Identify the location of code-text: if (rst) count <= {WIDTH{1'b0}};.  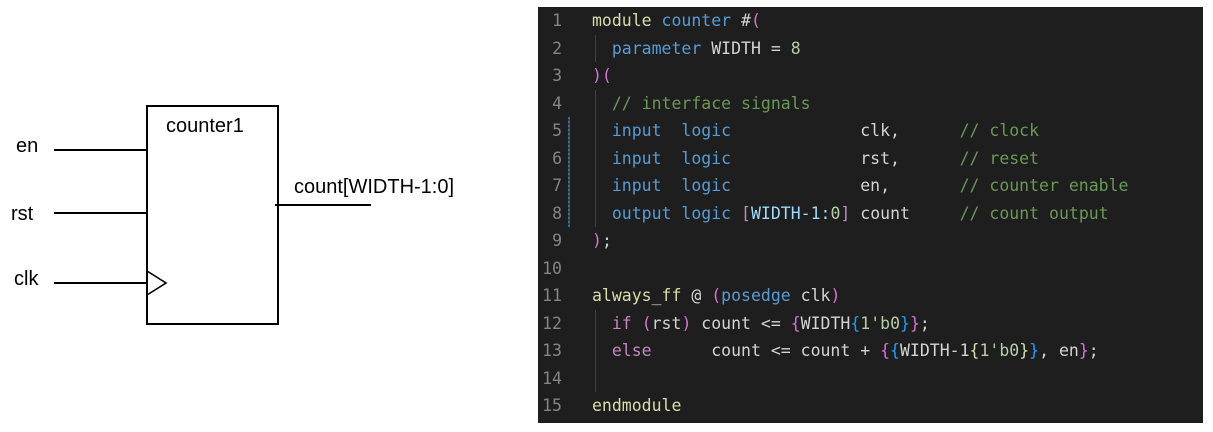
(761, 323).